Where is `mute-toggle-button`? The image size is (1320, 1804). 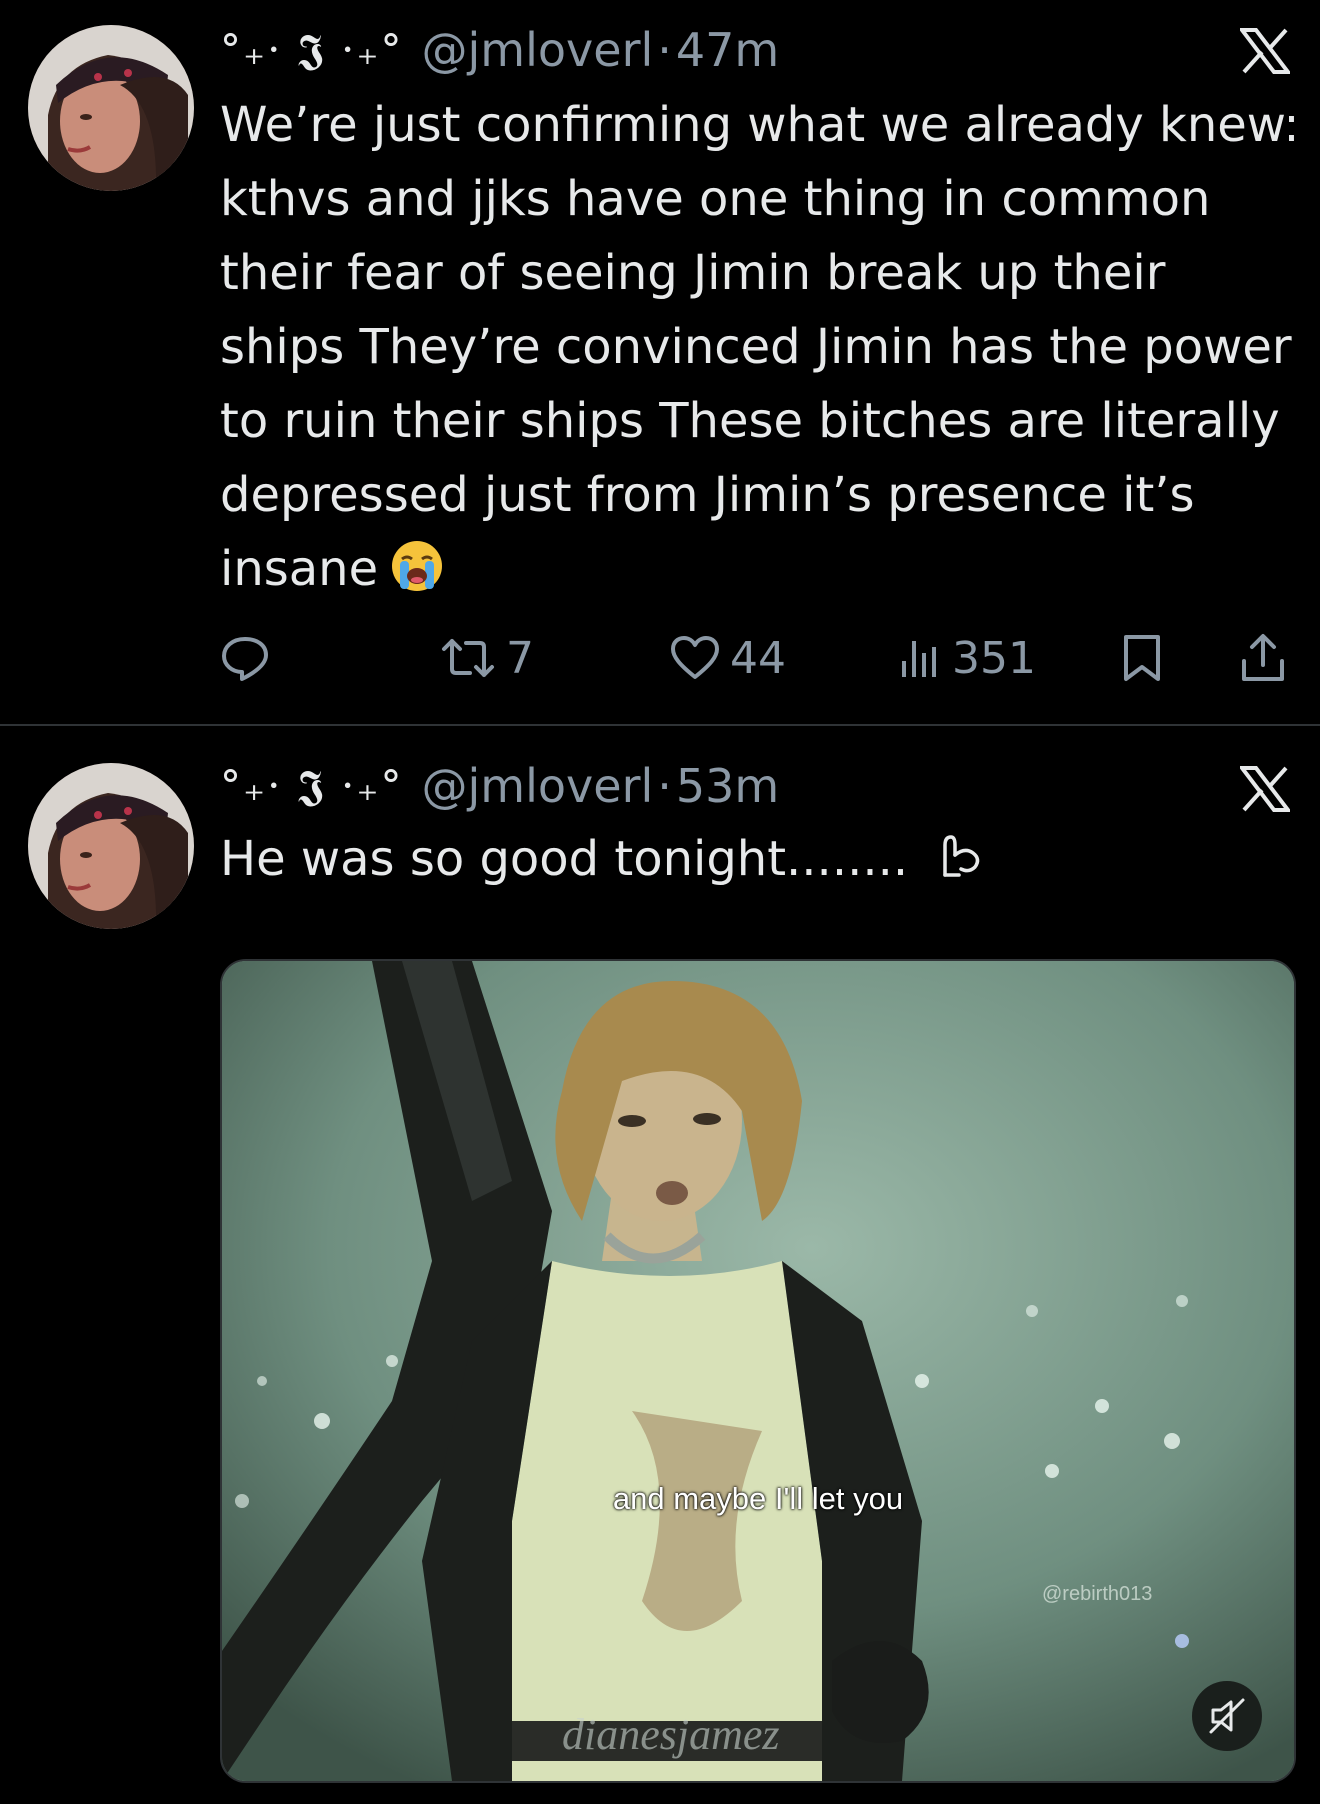
mute-toggle-button is located at coordinates (1227, 1716).